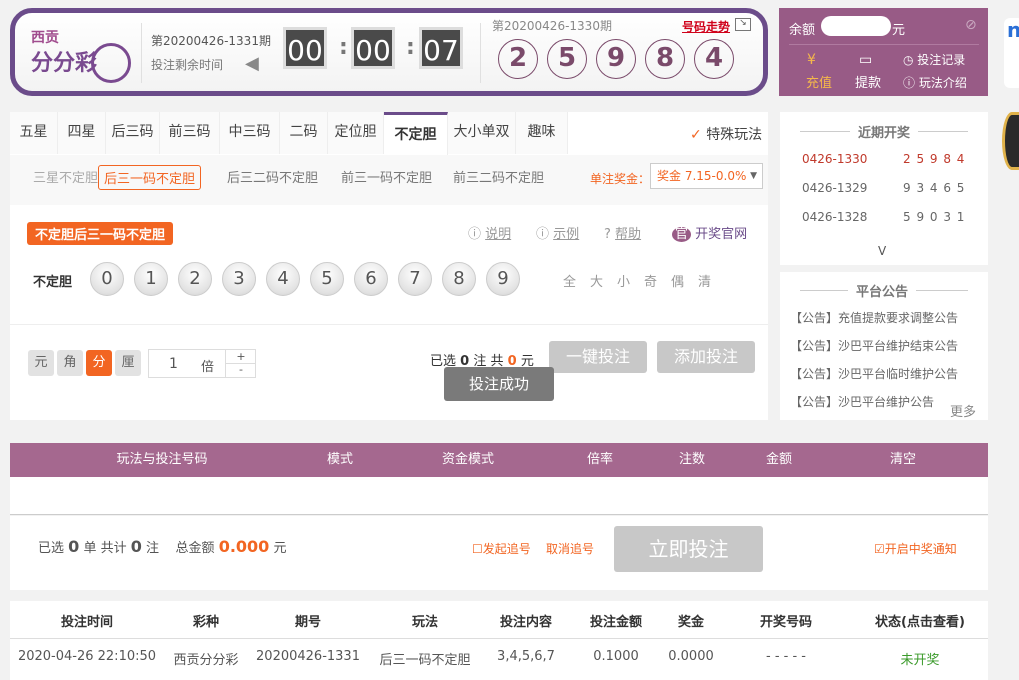  What do you see at coordinates (425, 660) in the screenshot?
I see `history-cell: 后三一码不定胆` at bounding box center [425, 660].